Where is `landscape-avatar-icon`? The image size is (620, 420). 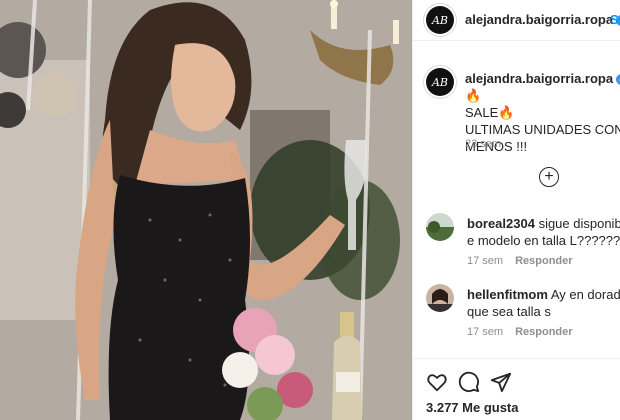 landscape-avatar-icon is located at coordinates (440, 227).